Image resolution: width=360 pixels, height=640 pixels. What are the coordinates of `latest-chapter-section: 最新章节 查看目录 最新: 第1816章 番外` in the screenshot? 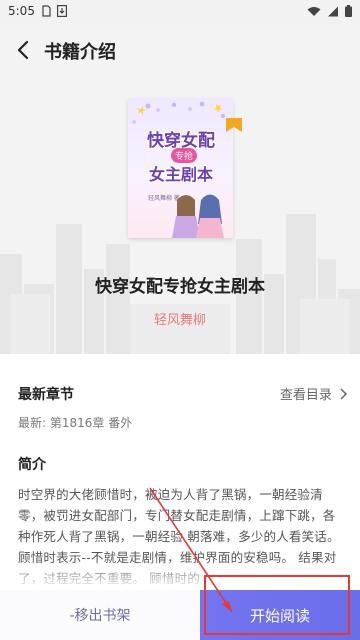 It's located at (183, 407).